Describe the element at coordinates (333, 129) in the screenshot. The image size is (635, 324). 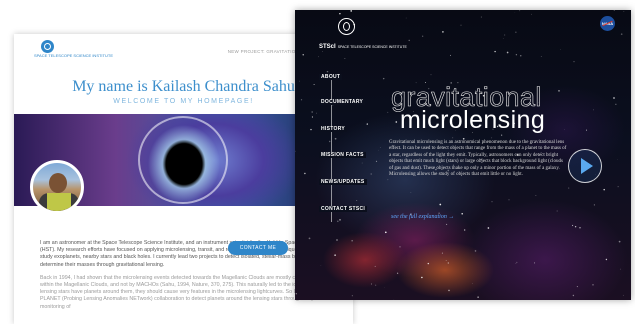
I see `nav-history: HISTORY` at that location.